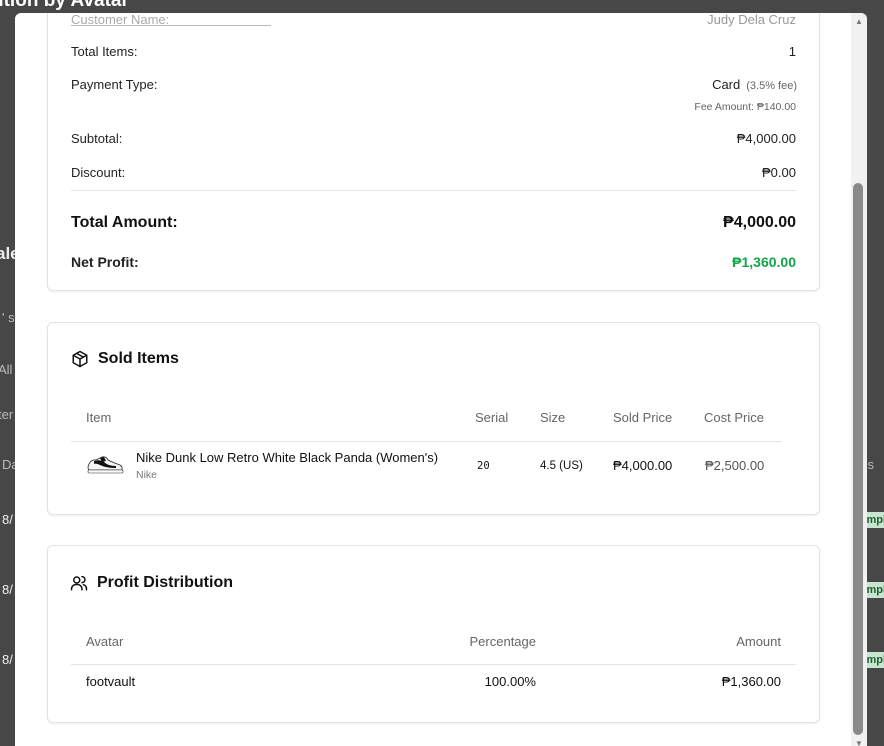  What do you see at coordinates (859, 22) in the screenshot?
I see `scroll-up-arrow-icon: ▲` at bounding box center [859, 22].